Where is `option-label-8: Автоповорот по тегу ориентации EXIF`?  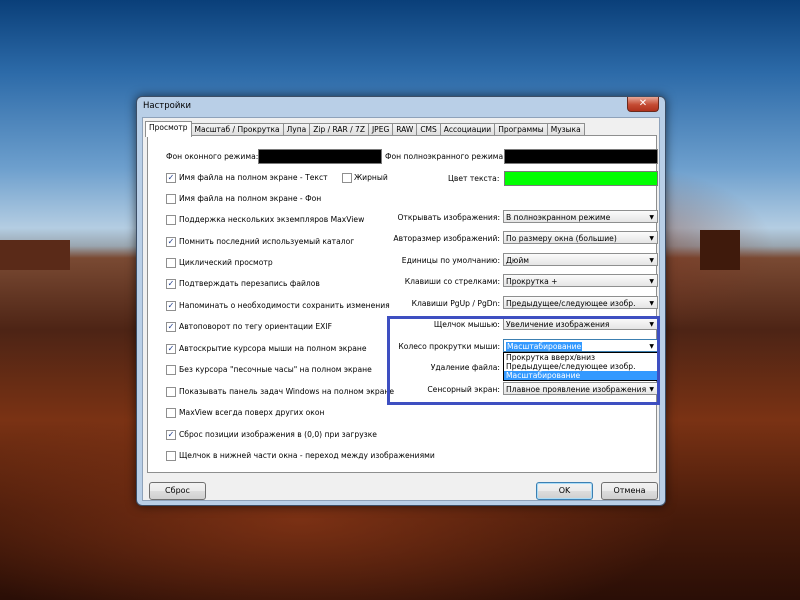
option-label-8: Автоповорот по тегу ориентации EXIF is located at coordinates (255, 326).